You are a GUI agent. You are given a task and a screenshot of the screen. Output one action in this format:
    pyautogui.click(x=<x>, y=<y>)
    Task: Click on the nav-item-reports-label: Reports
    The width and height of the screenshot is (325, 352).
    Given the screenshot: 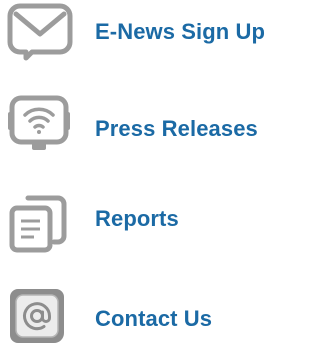 What is the action you would take?
    pyautogui.click(x=137, y=219)
    